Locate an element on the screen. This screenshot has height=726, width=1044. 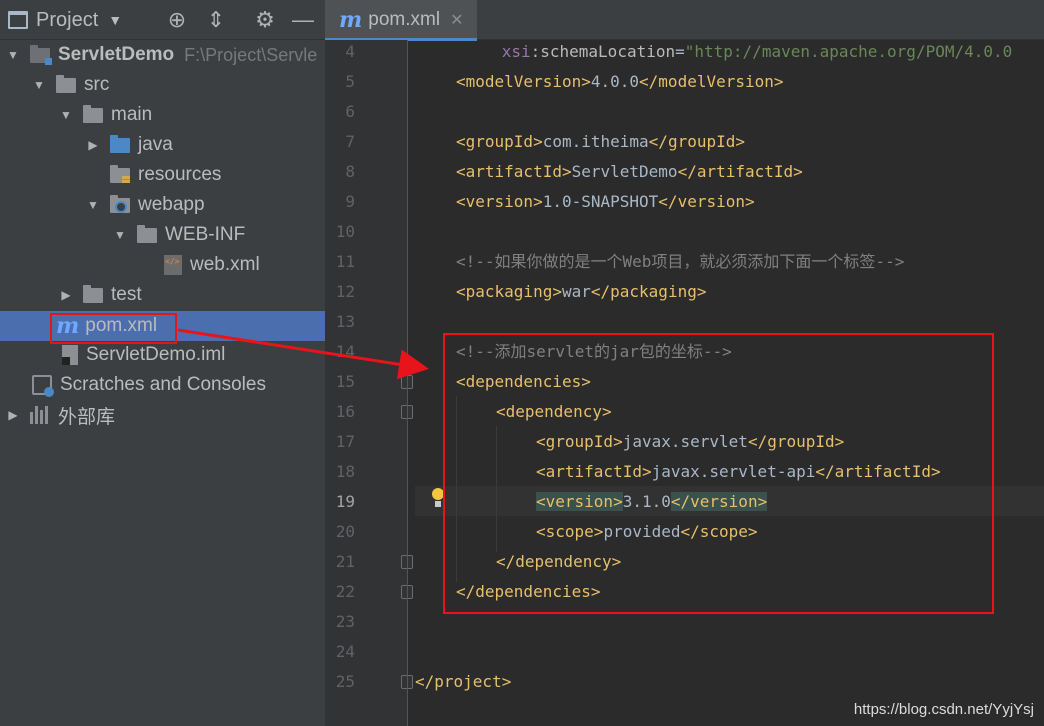
line-number: 10 is located at coordinates (345, 231).